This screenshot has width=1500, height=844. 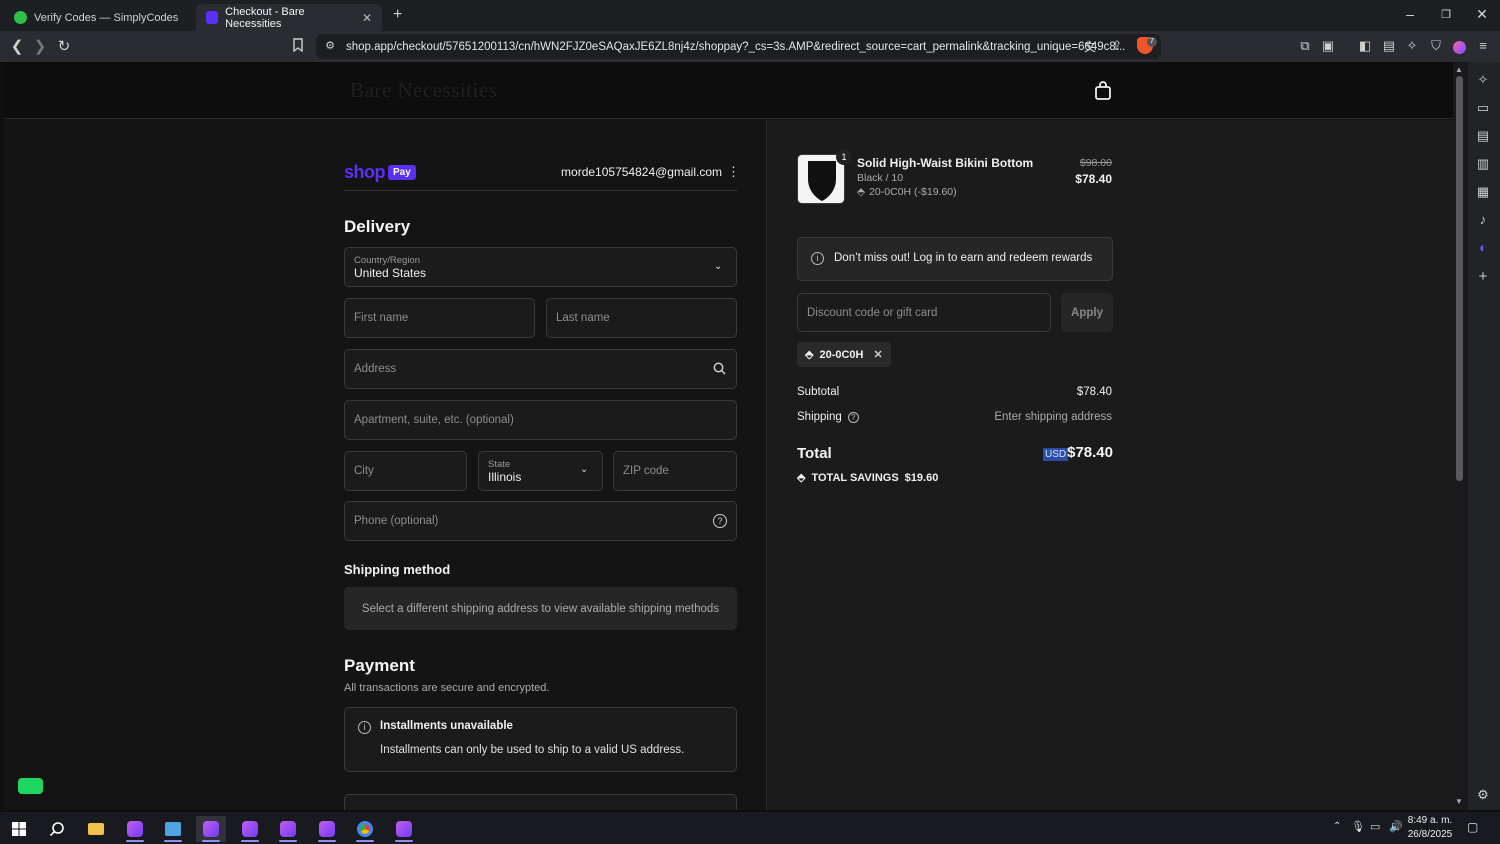 What do you see at coordinates (1483, 164) in the screenshot?
I see `bookmarks-sidebar-icon: ▥` at bounding box center [1483, 164].